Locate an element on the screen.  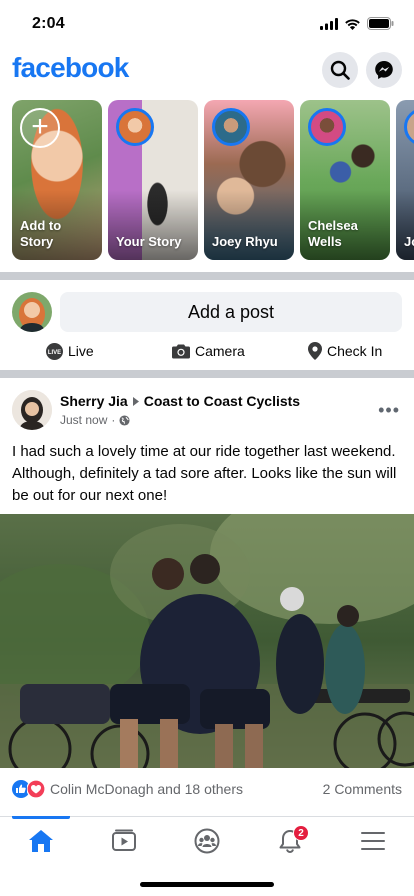
messenger-button is located at coordinates (384, 70).